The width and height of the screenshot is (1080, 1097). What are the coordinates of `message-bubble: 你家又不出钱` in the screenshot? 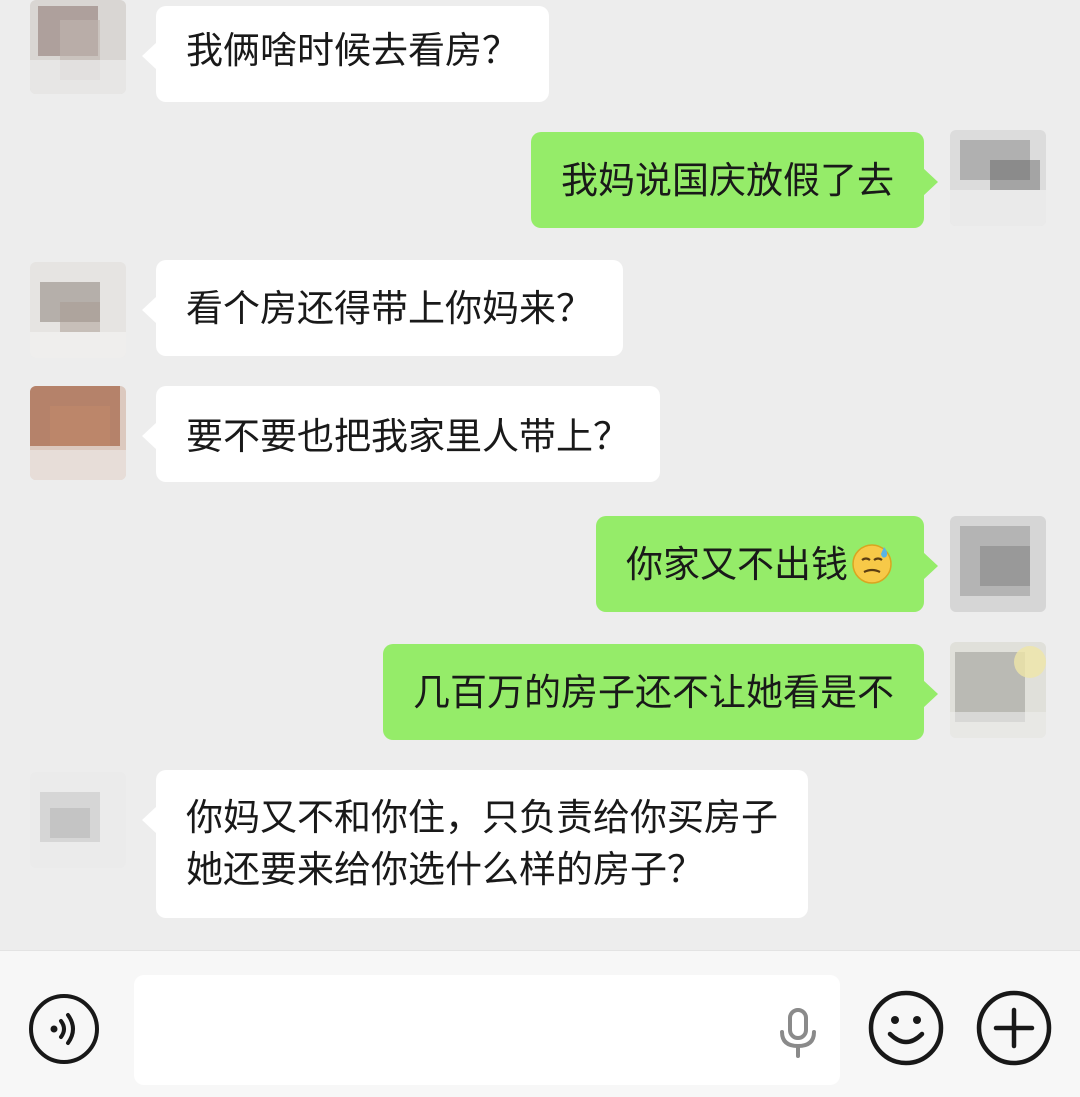 It's located at (767, 564).